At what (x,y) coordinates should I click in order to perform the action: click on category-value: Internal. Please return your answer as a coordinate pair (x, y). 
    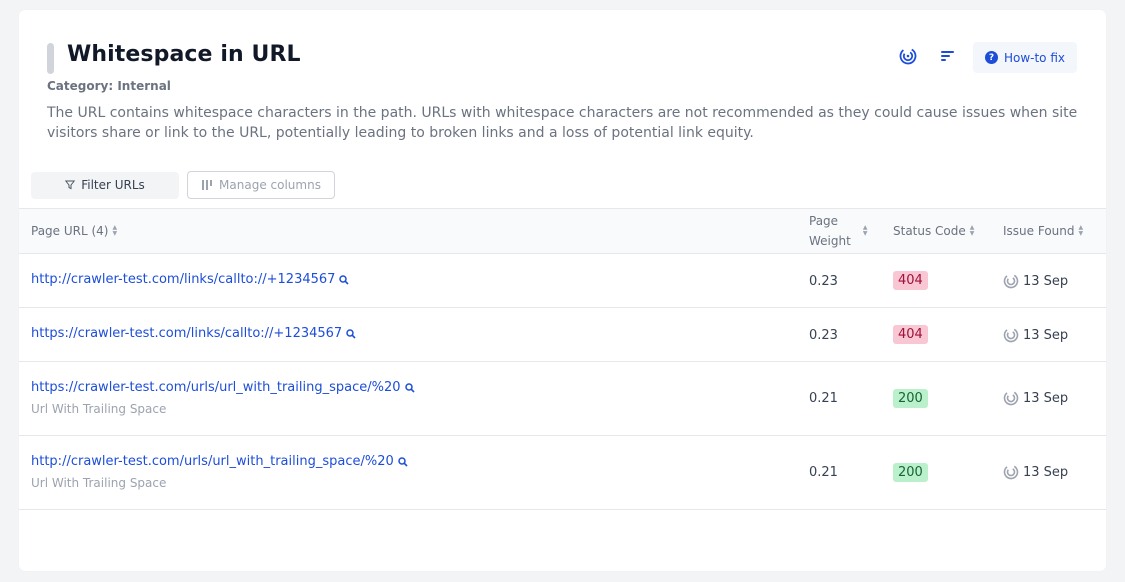
    Looking at the image, I should click on (144, 86).